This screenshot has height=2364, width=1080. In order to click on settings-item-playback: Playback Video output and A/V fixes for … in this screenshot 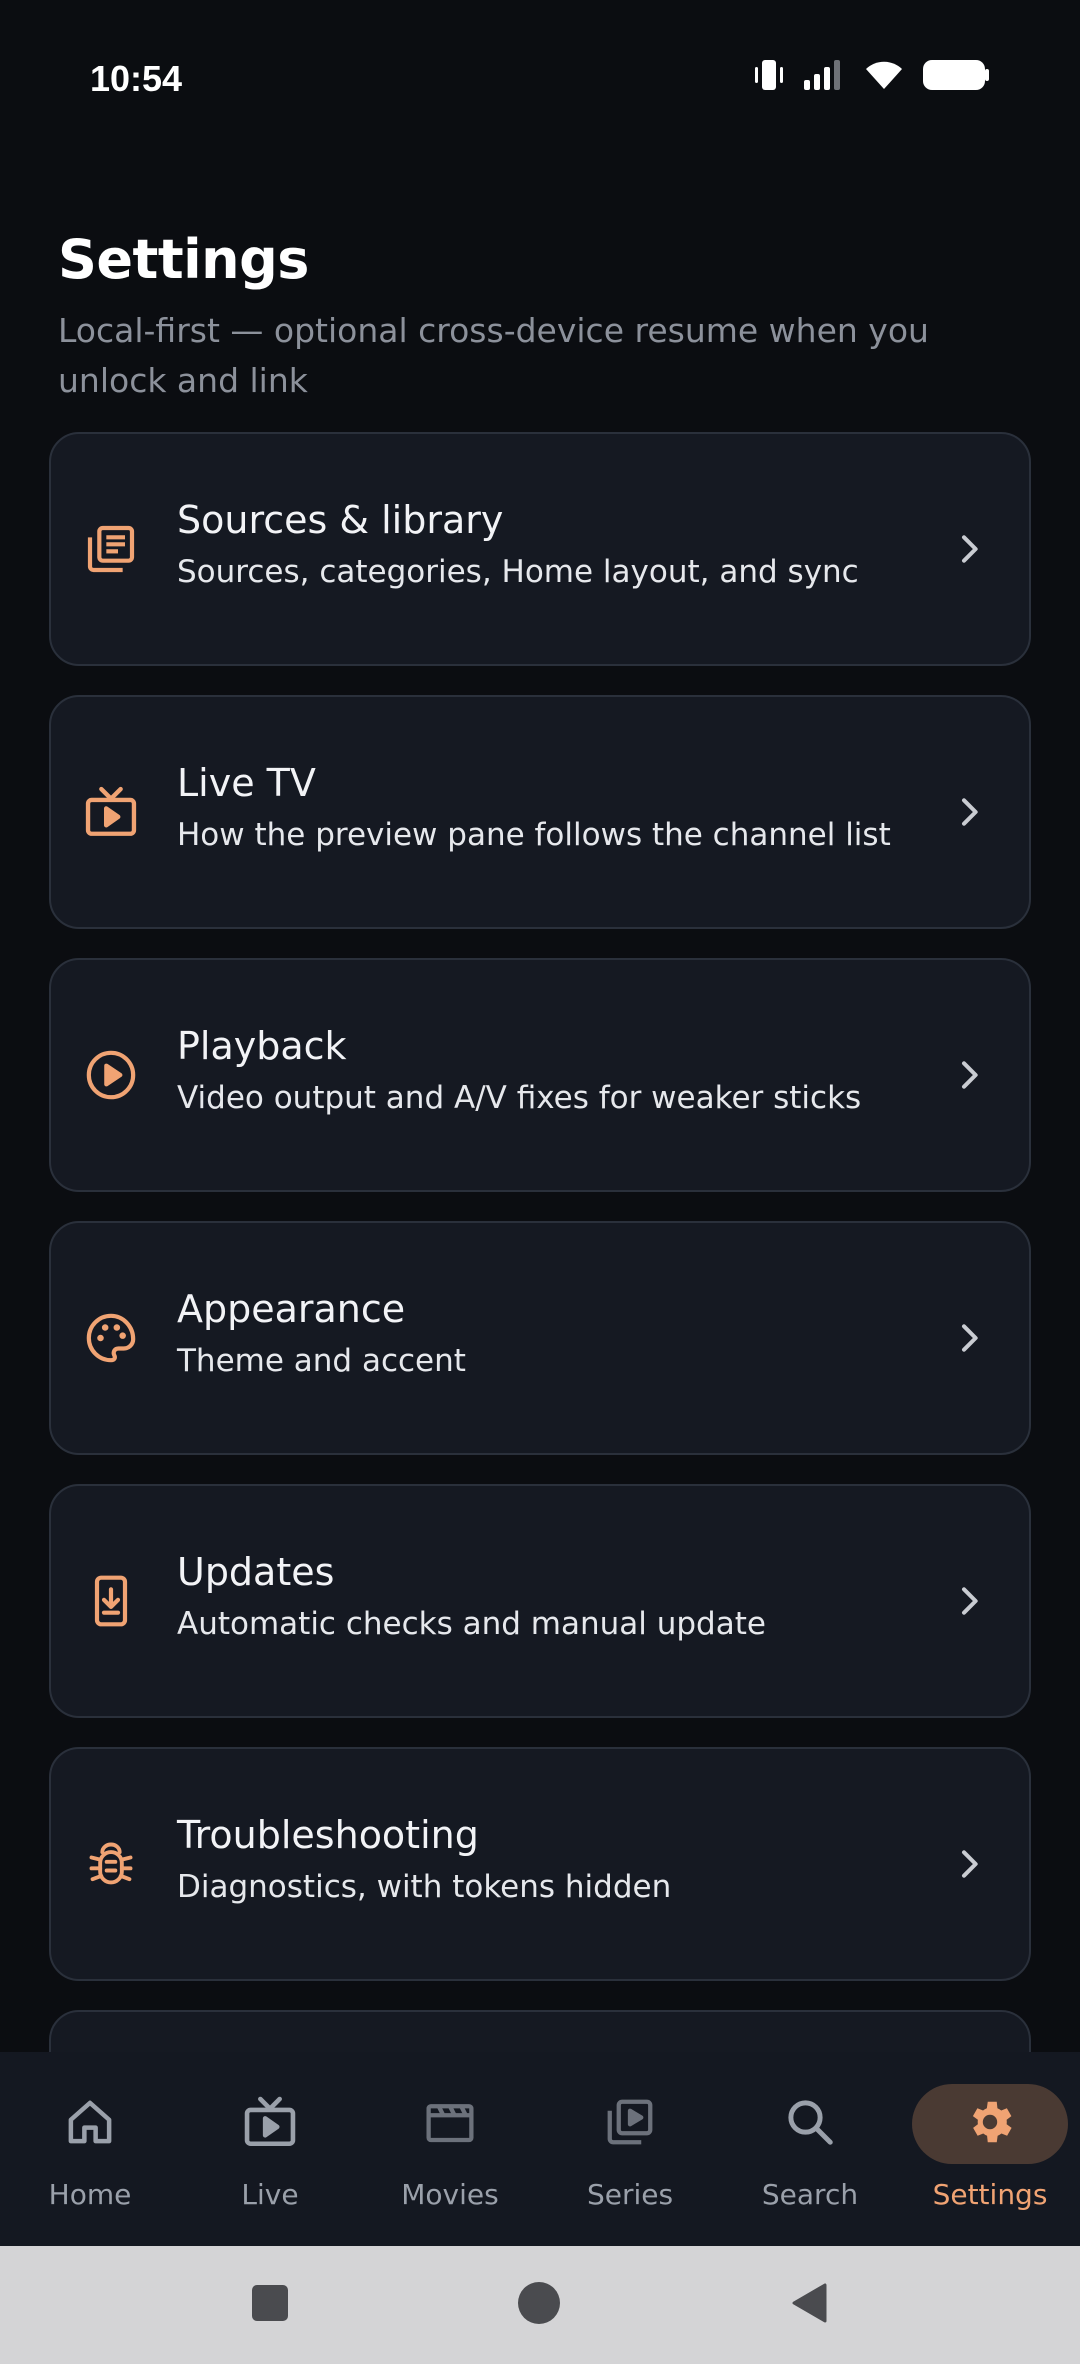, I will do `click(540, 1075)`.